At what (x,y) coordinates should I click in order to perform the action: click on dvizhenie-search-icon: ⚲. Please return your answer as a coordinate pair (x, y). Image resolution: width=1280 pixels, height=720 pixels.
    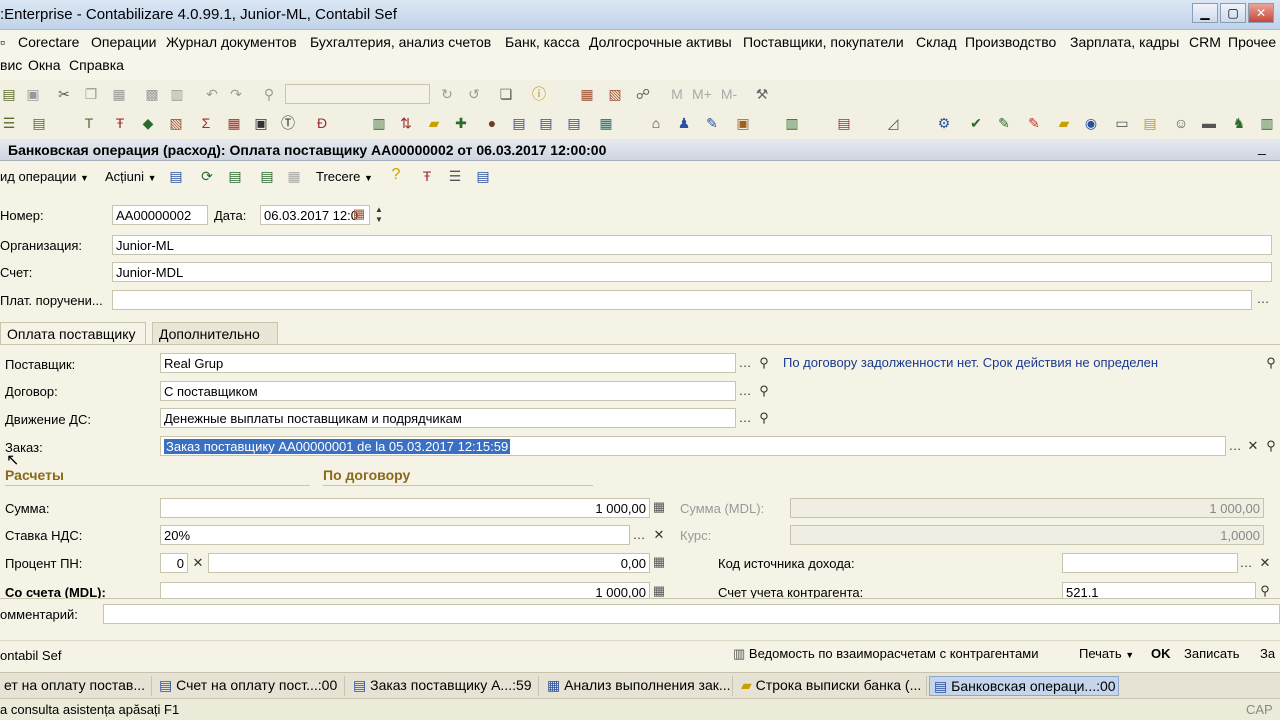
    Looking at the image, I should click on (764, 419).